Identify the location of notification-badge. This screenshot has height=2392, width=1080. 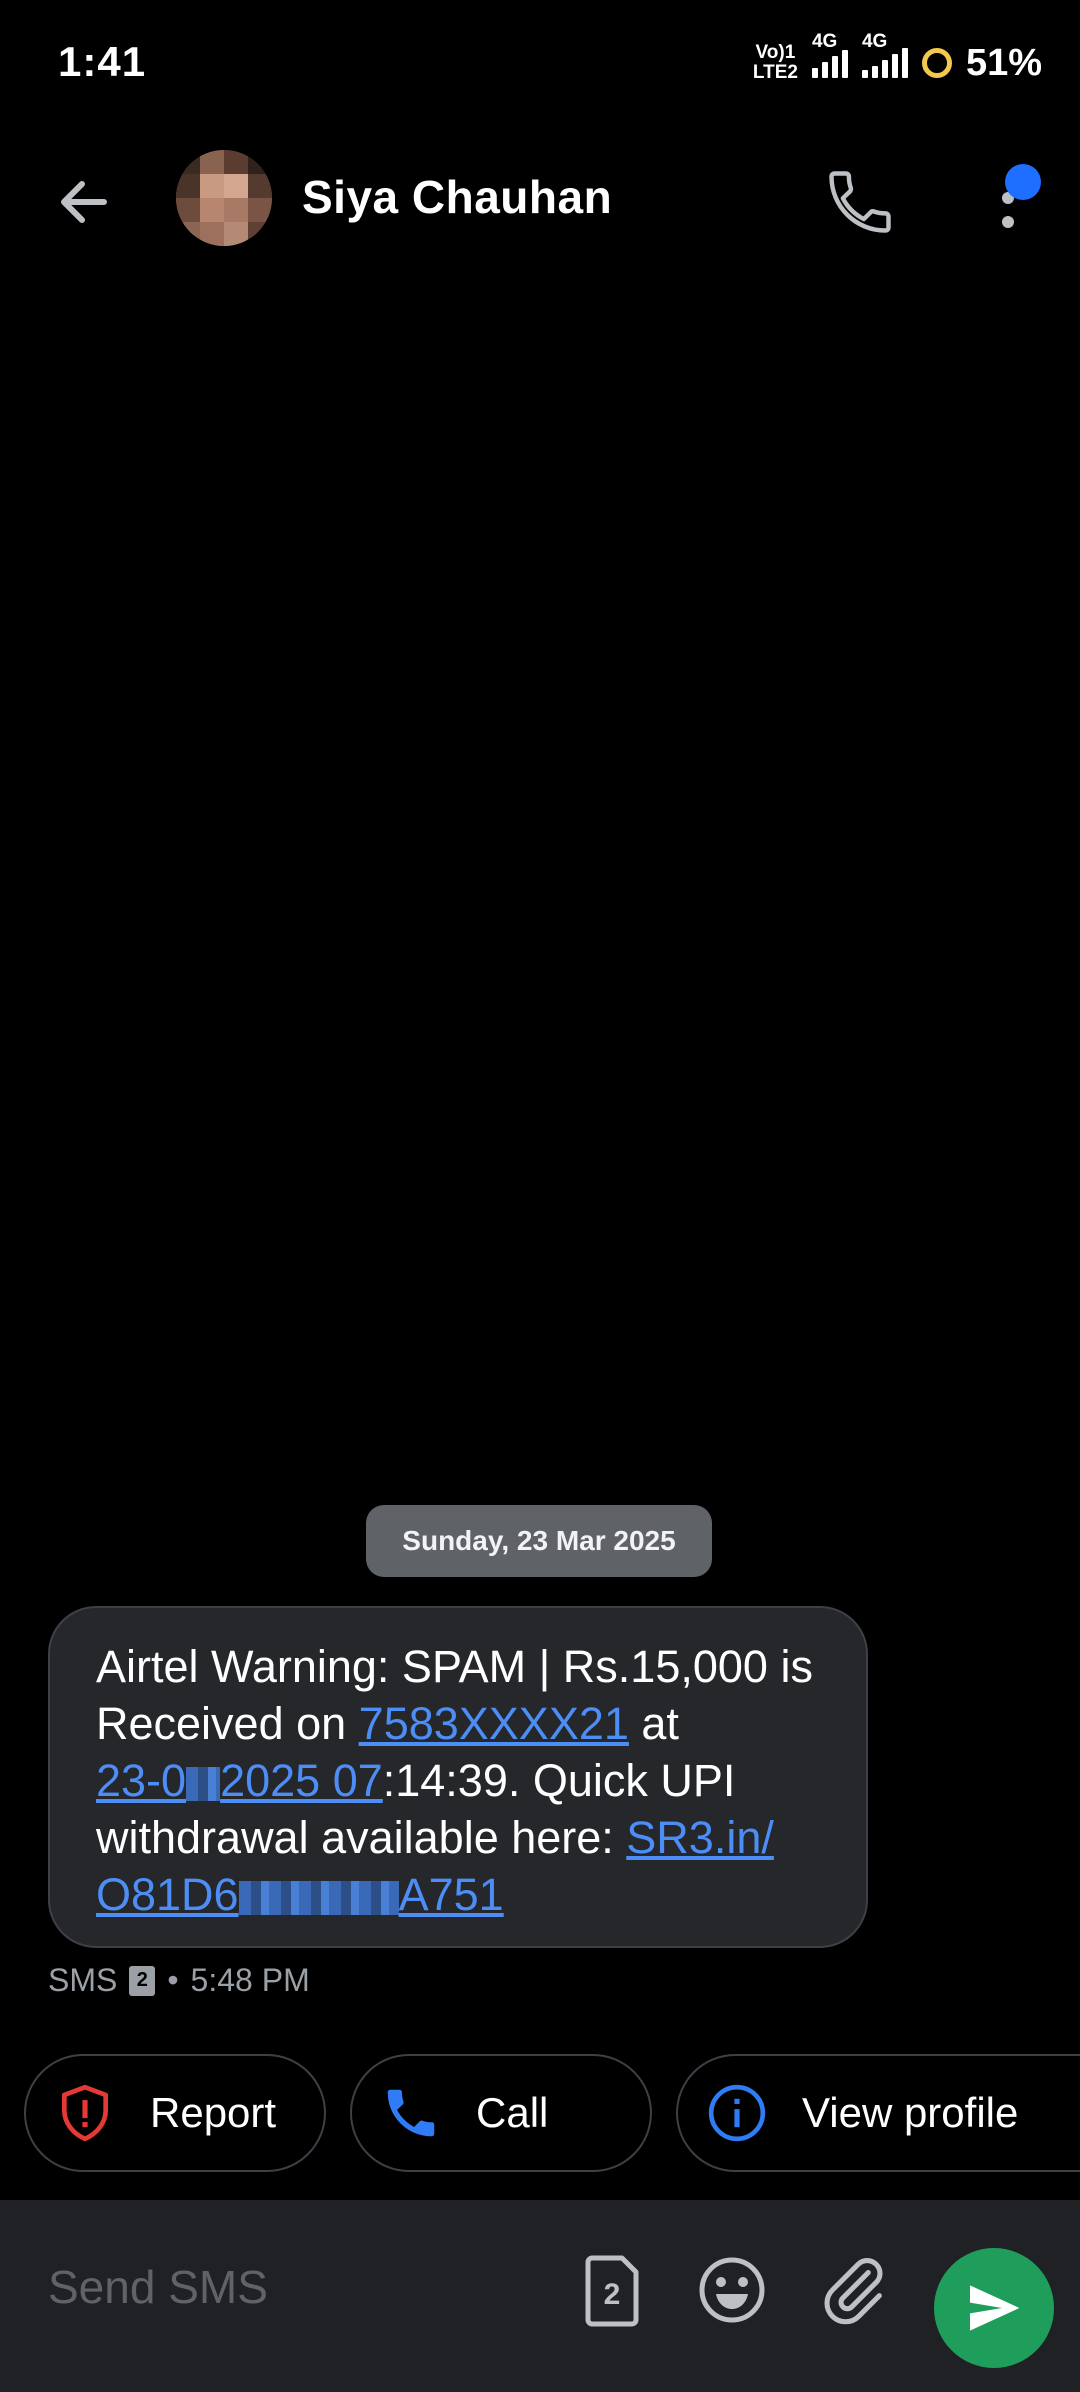
(1023, 182).